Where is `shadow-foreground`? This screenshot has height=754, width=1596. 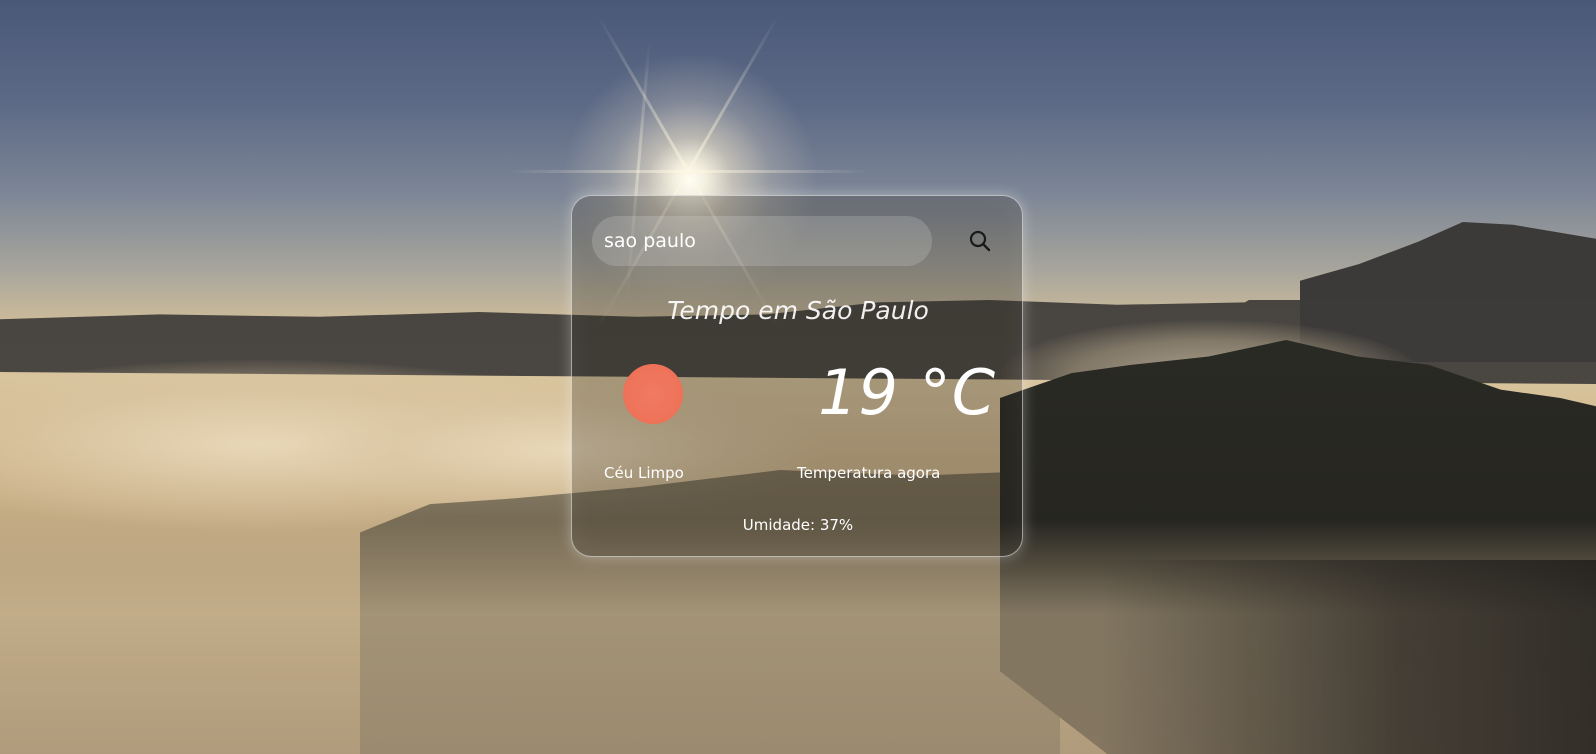
shadow-foreground is located at coordinates (1348, 657).